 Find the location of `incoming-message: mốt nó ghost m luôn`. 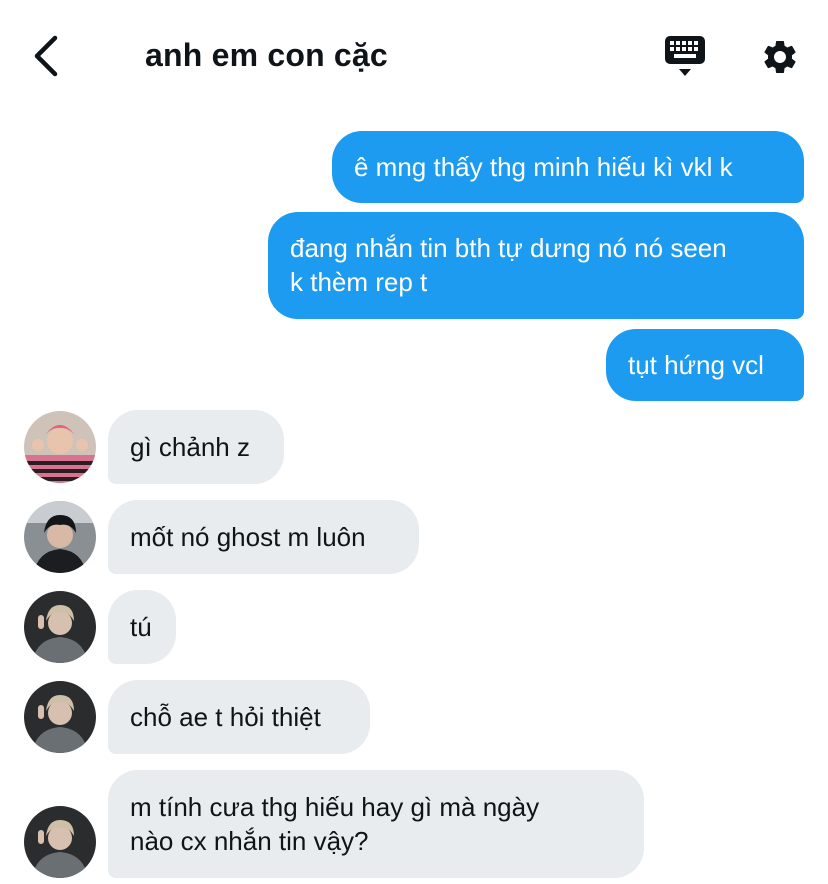

incoming-message: mốt nó ghost m luôn is located at coordinates (263, 537).